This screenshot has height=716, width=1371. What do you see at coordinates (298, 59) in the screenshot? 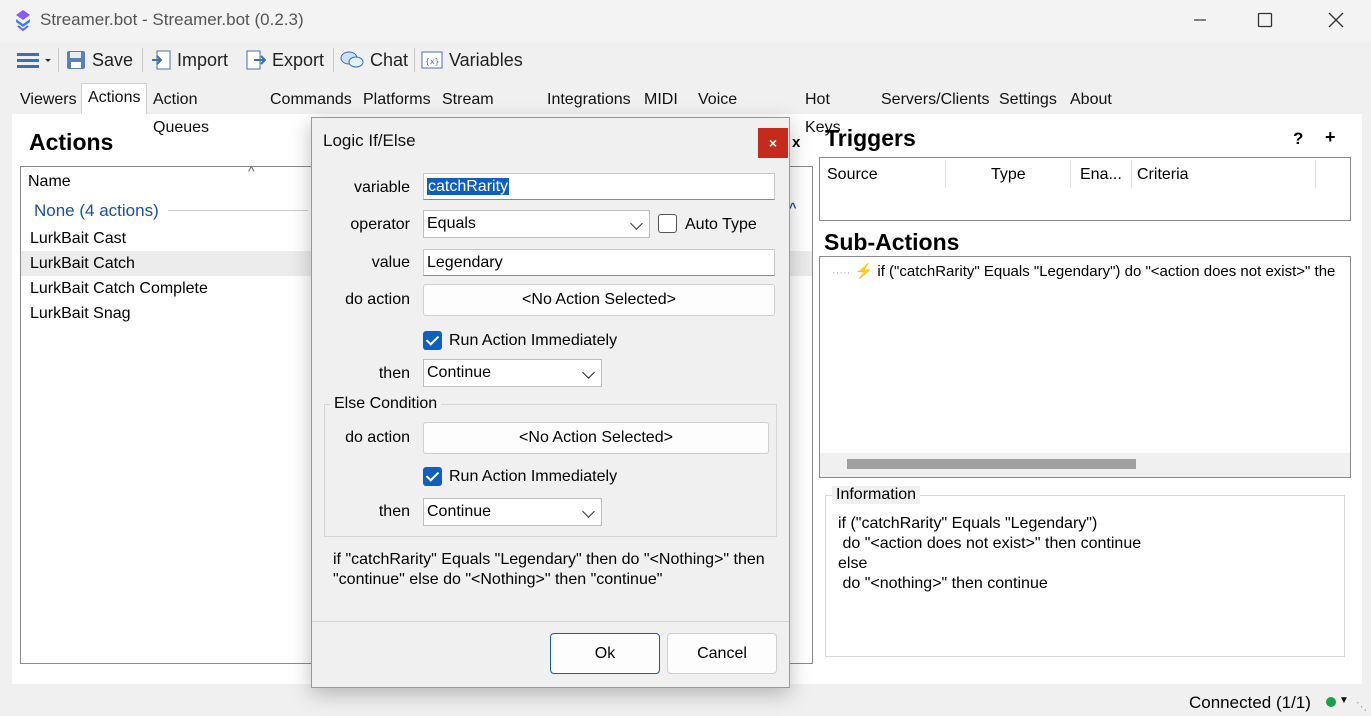
I see `export-label: Export` at bounding box center [298, 59].